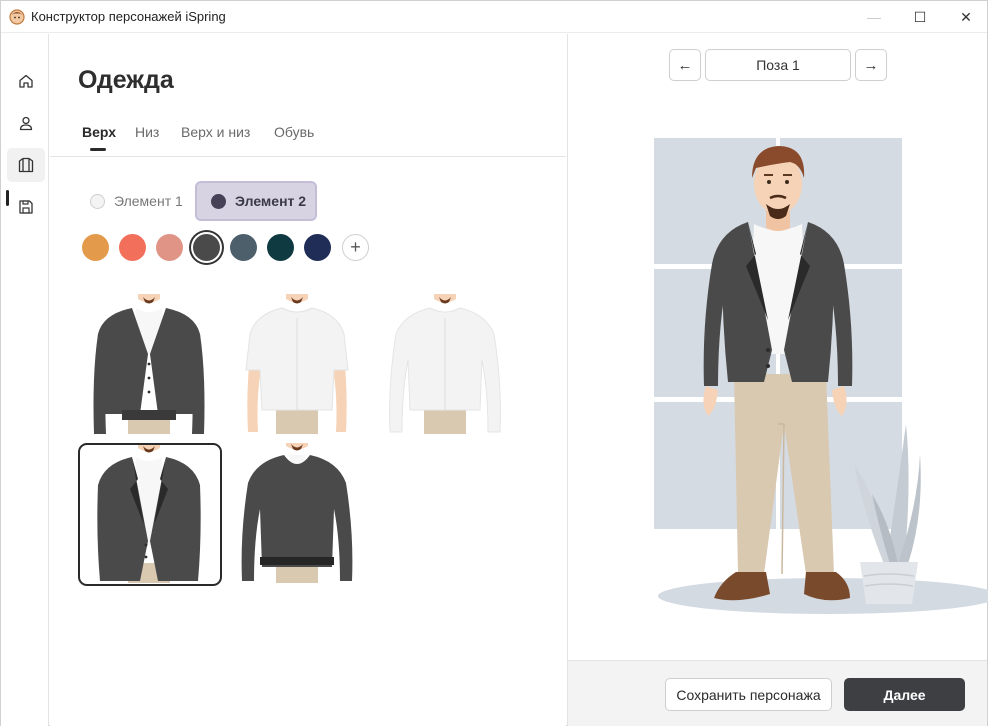 This screenshot has height=726, width=988. What do you see at coordinates (147, 132) in the screenshot?
I see `tab-bottom: Низ` at bounding box center [147, 132].